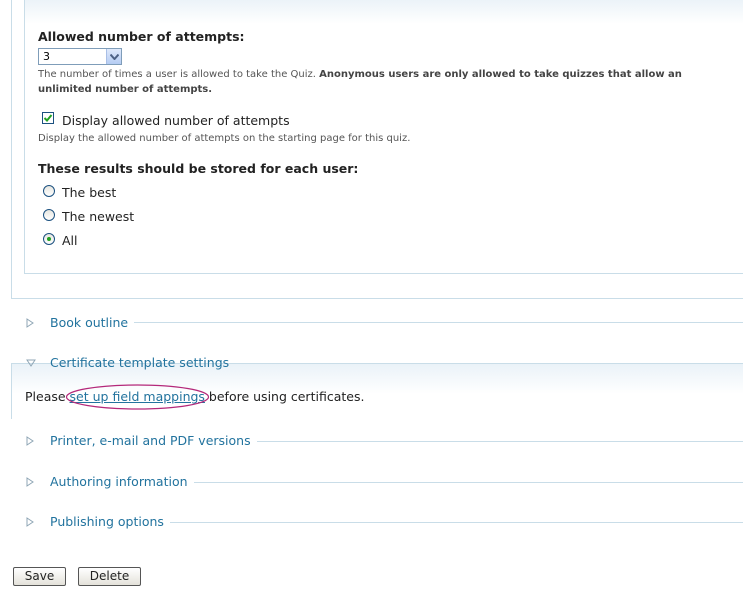 Image resolution: width=743 pixels, height=616 pixels. Describe the element at coordinates (139, 362) in the screenshot. I see `certificate-settings-link: Certificate template settings` at that location.